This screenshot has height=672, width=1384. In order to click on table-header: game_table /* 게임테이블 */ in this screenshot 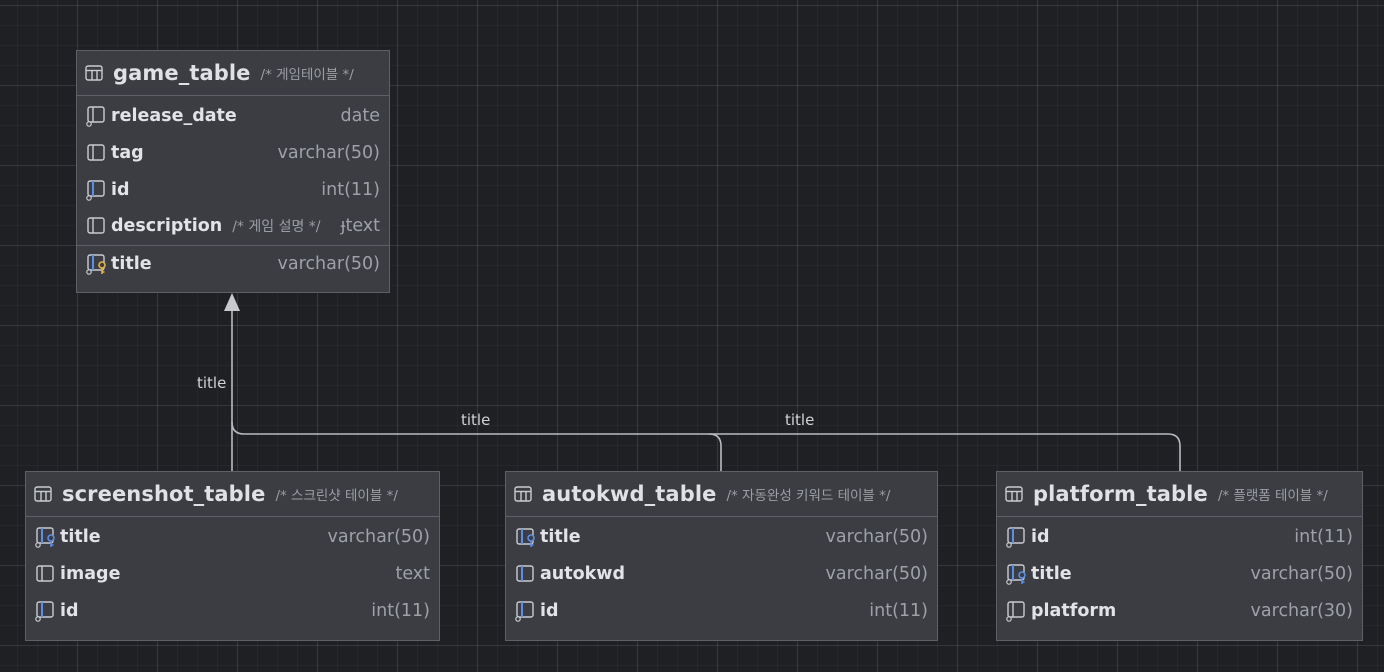, I will do `click(233, 73)`.